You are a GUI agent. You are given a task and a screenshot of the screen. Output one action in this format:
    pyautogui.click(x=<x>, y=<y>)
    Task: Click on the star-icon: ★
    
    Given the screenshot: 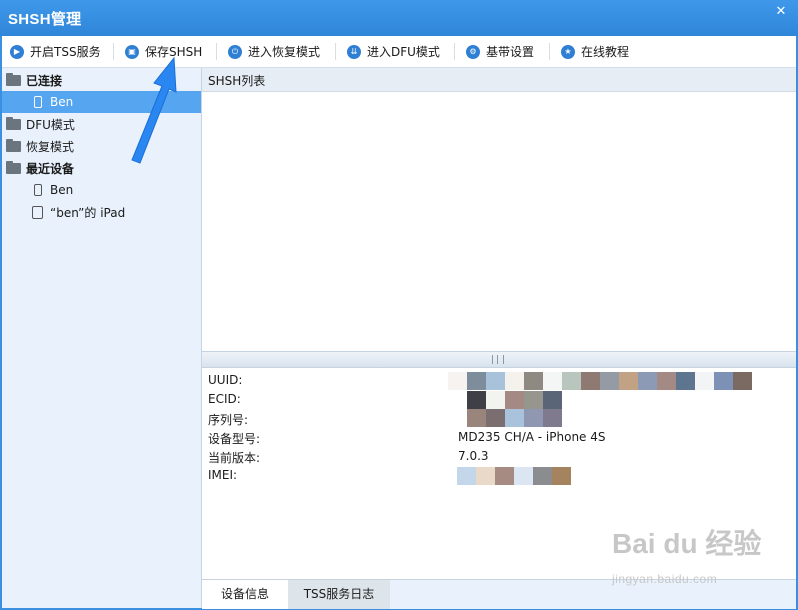 What is the action you would take?
    pyautogui.click(x=568, y=51)
    